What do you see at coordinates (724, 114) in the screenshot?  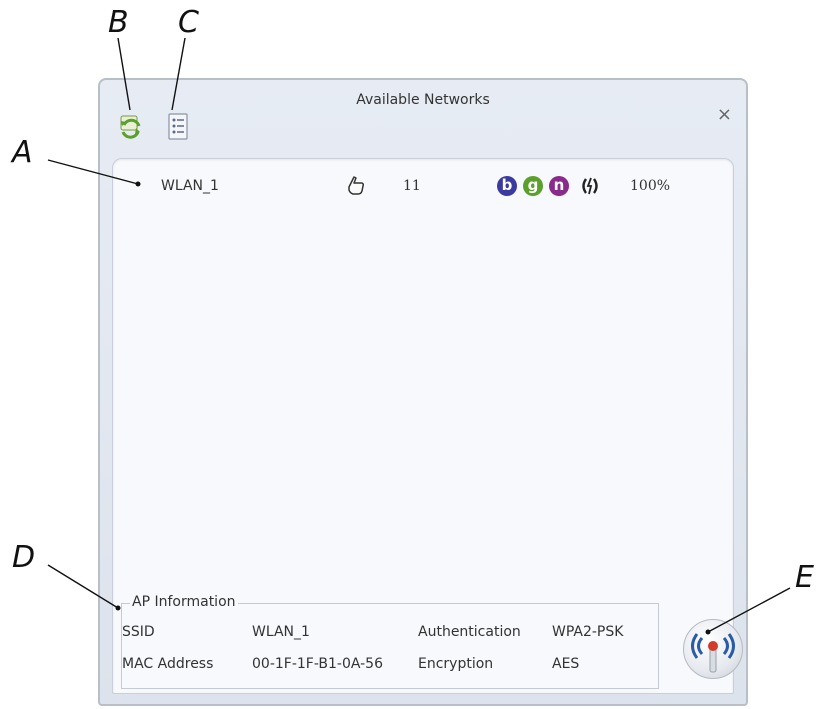 I see `close-button: ×` at bounding box center [724, 114].